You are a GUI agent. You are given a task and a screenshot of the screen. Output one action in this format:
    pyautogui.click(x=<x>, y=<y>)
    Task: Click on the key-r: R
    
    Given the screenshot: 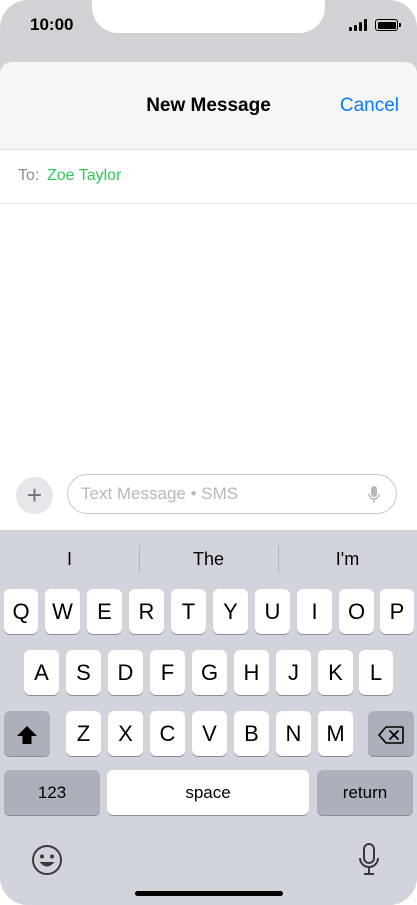 What is the action you would take?
    pyautogui.click(x=146, y=611)
    